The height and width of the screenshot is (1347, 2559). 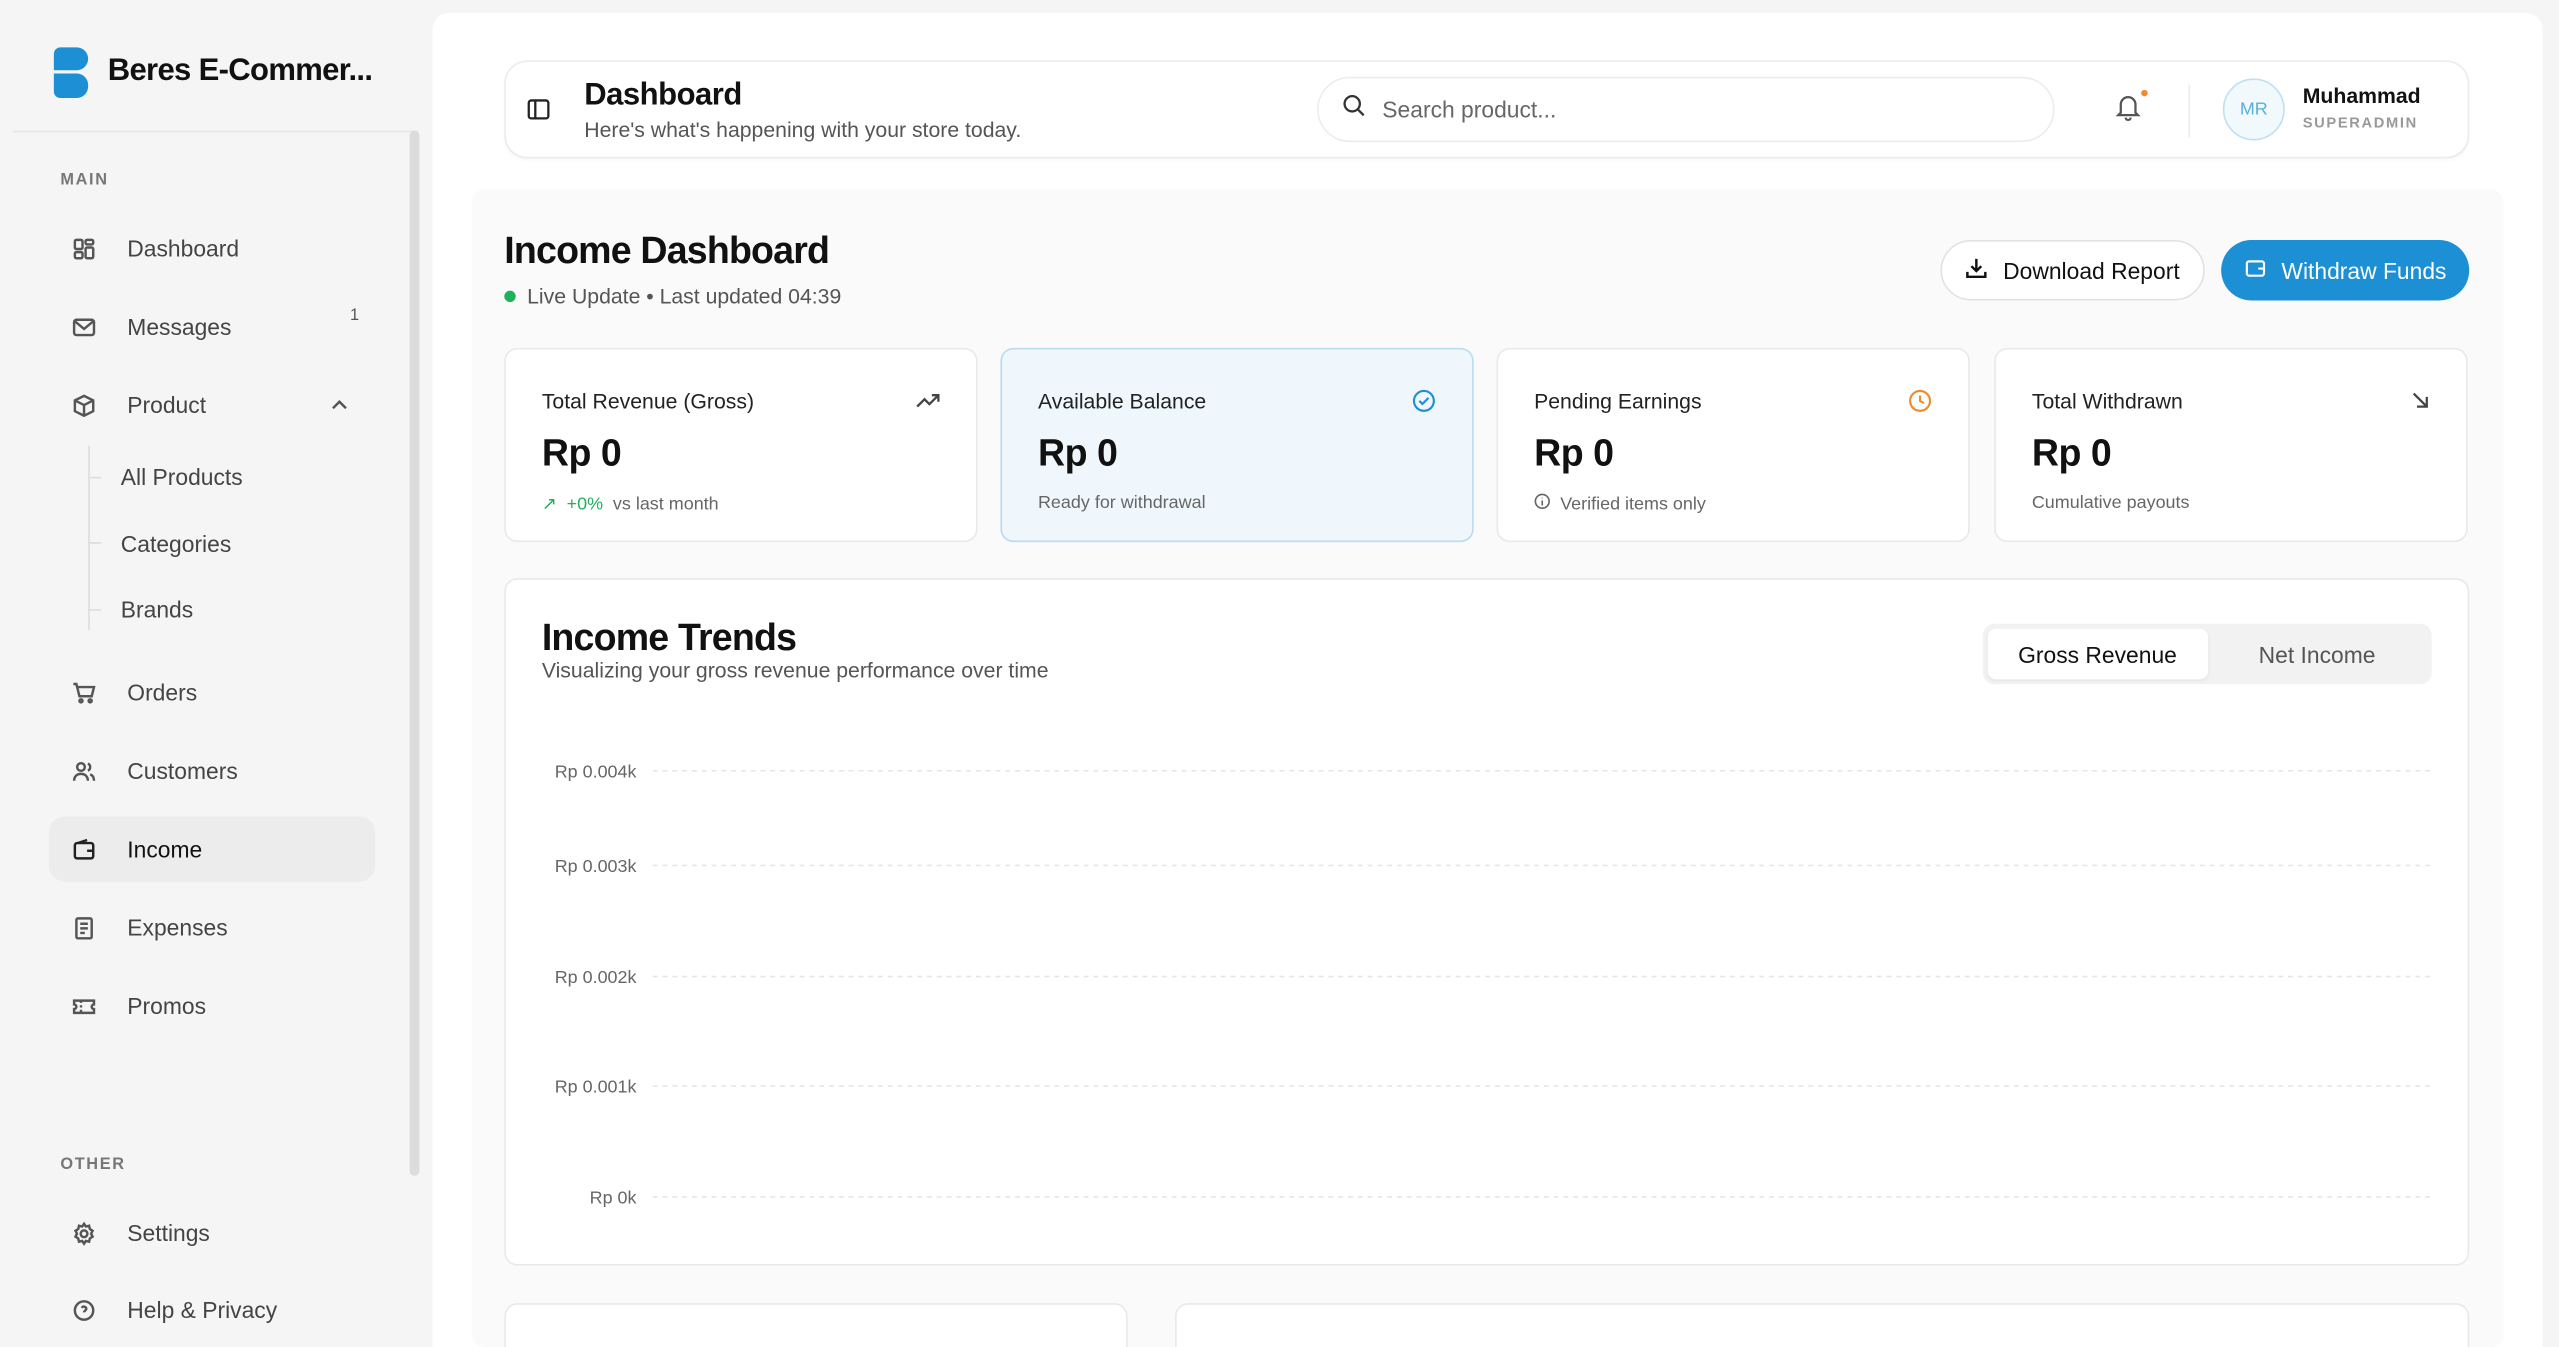 What do you see at coordinates (89, 538) in the screenshot?
I see `submenu-line` at bounding box center [89, 538].